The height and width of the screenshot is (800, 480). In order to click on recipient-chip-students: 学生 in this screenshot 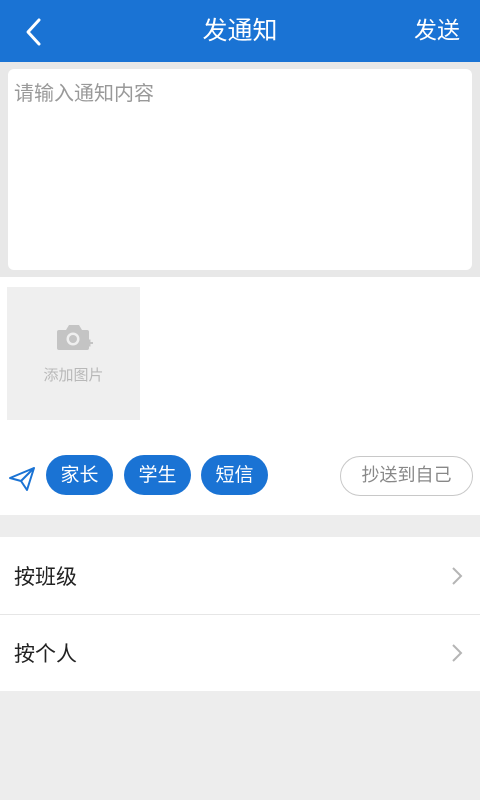, I will do `click(157, 475)`.